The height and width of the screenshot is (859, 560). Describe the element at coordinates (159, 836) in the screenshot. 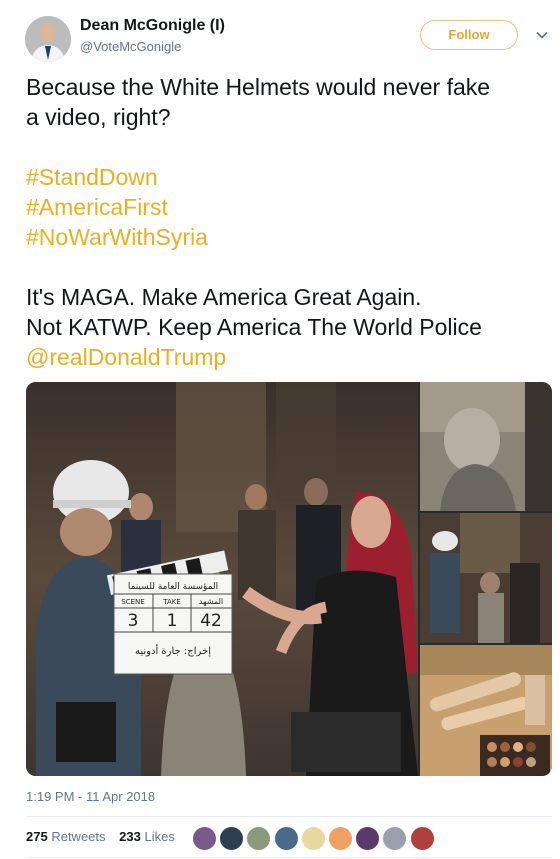

I see `likes-label: Likes` at that location.